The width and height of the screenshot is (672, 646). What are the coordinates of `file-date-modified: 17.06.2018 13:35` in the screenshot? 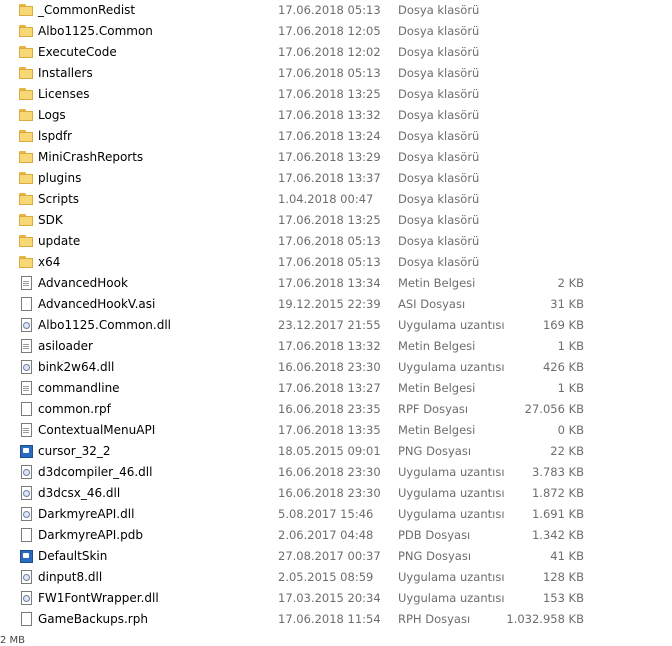 It's located at (329, 430).